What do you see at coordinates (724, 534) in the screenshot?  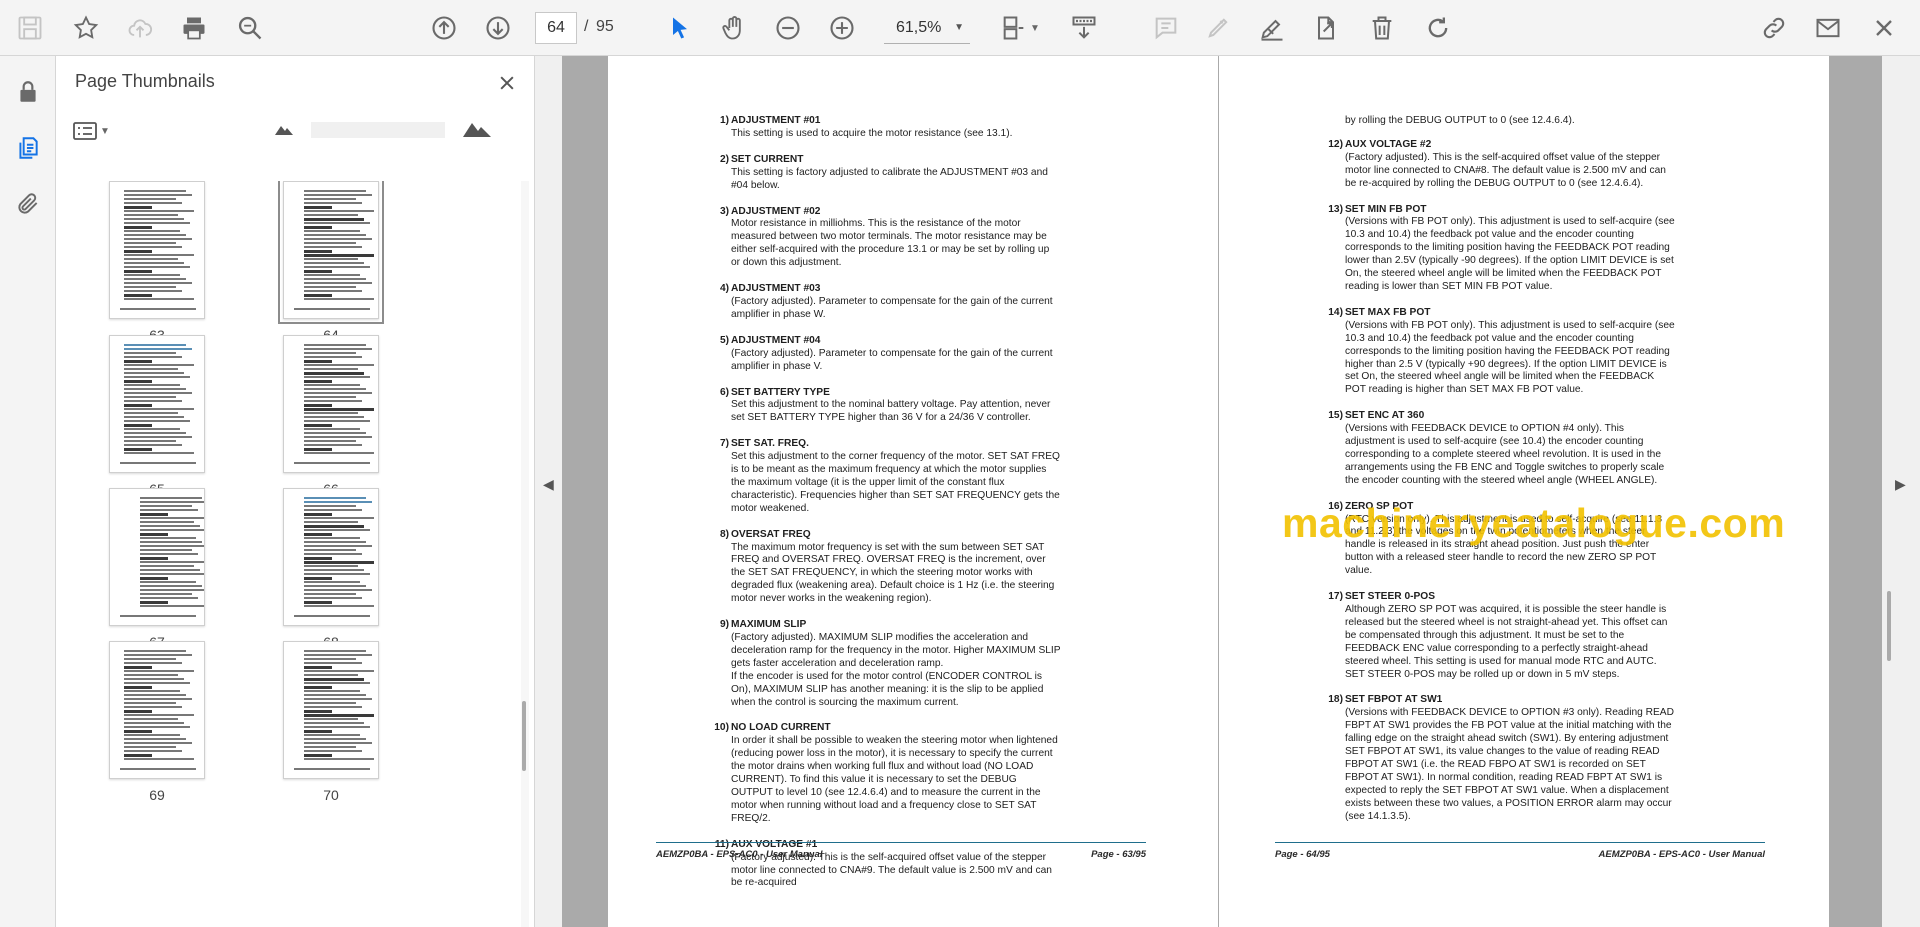 I see `item-number: 8)` at bounding box center [724, 534].